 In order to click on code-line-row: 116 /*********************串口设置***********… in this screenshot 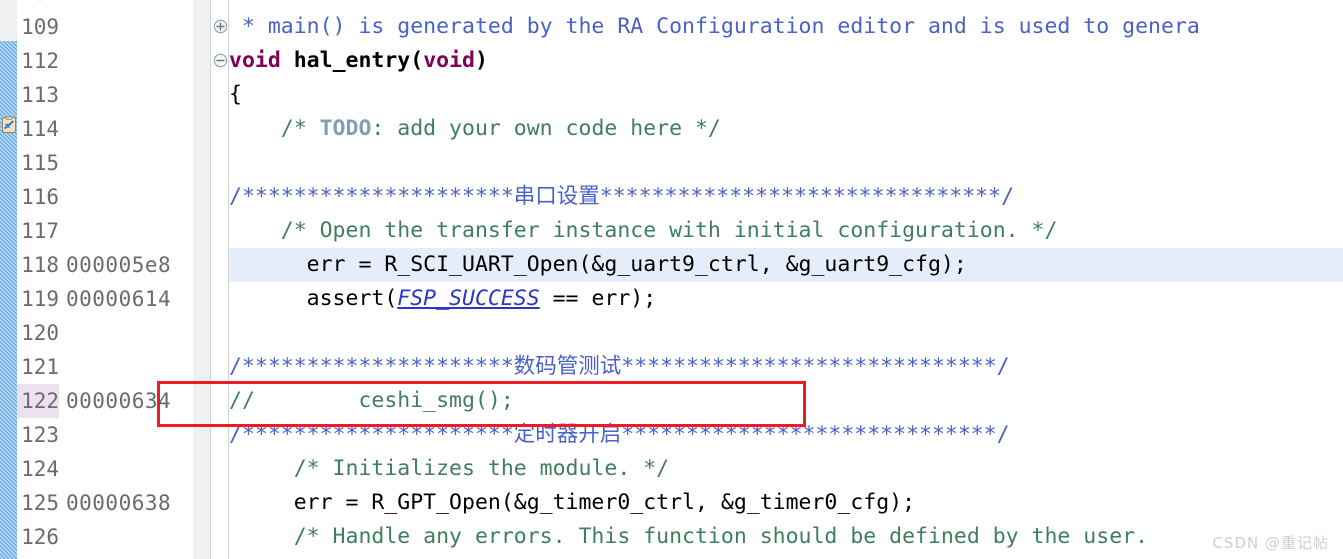, I will do `click(671, 197)`.